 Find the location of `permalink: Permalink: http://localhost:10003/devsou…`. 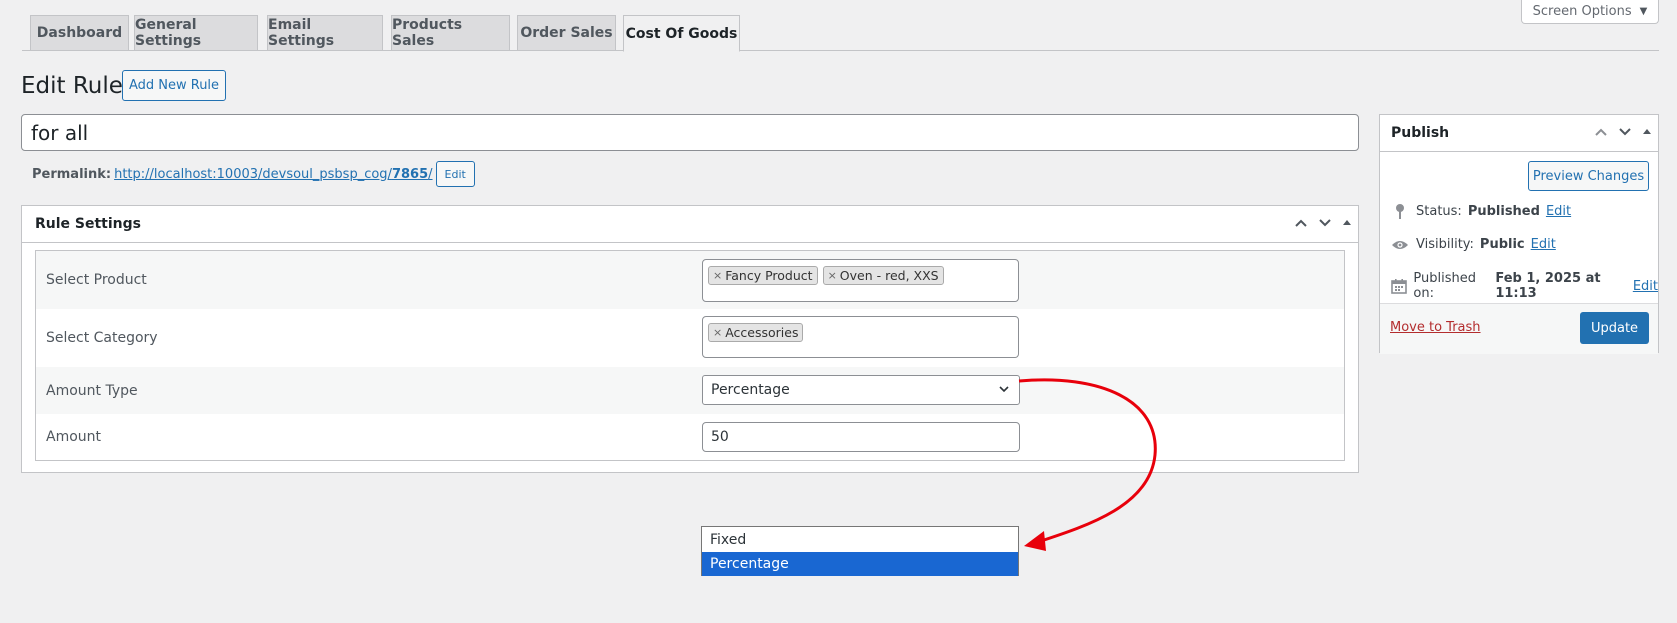

permalink: Permalink: http://localhost:10003/devsou… is located at coordinates (253, 174).